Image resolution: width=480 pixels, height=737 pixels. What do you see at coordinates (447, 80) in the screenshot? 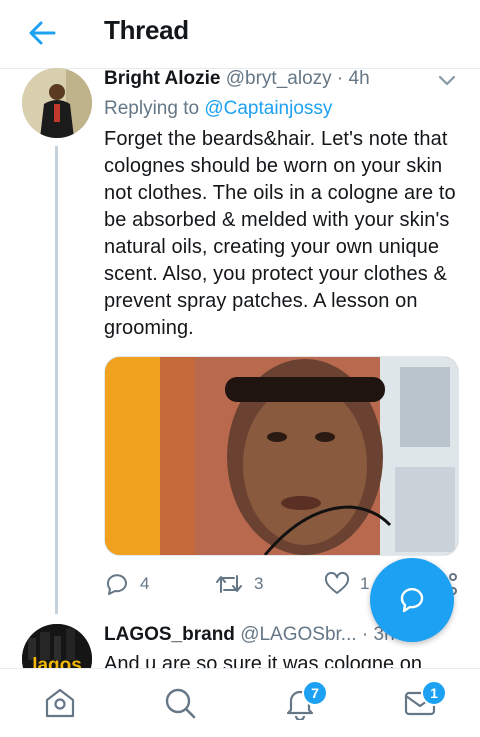
I see `chevron-down-icon` at bounding box center [447, 80].